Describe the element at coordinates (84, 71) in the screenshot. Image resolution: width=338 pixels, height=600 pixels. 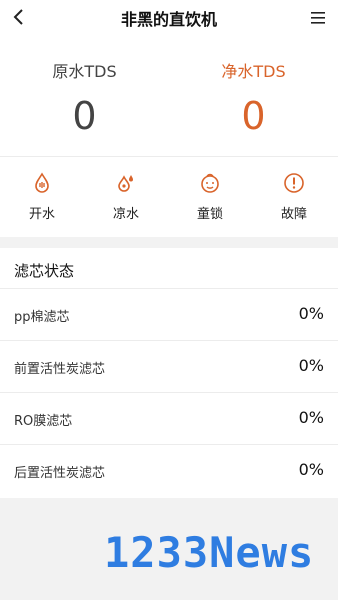
I see `raw-tds-label: 原水TDS` at that location.